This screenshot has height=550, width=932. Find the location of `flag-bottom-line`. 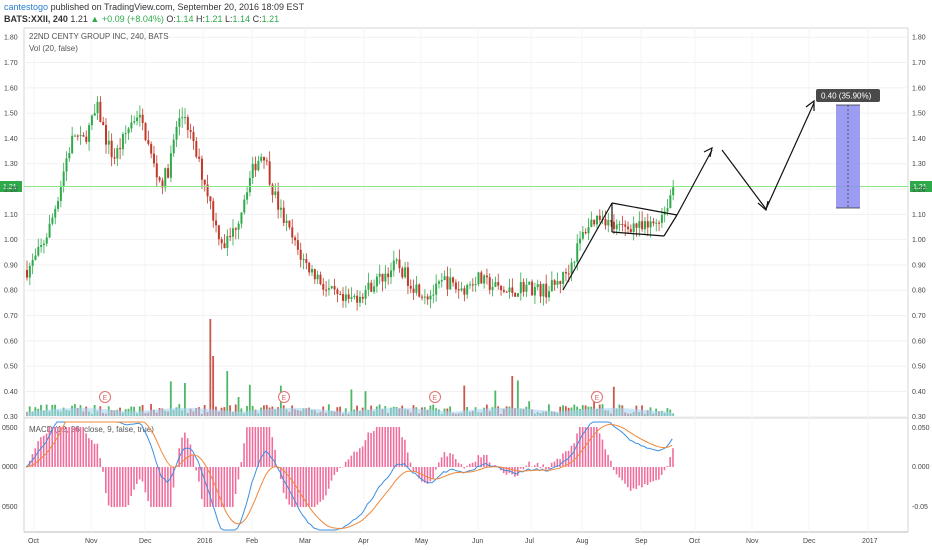

flag-bottom-line is located at coordinates (638, 234).